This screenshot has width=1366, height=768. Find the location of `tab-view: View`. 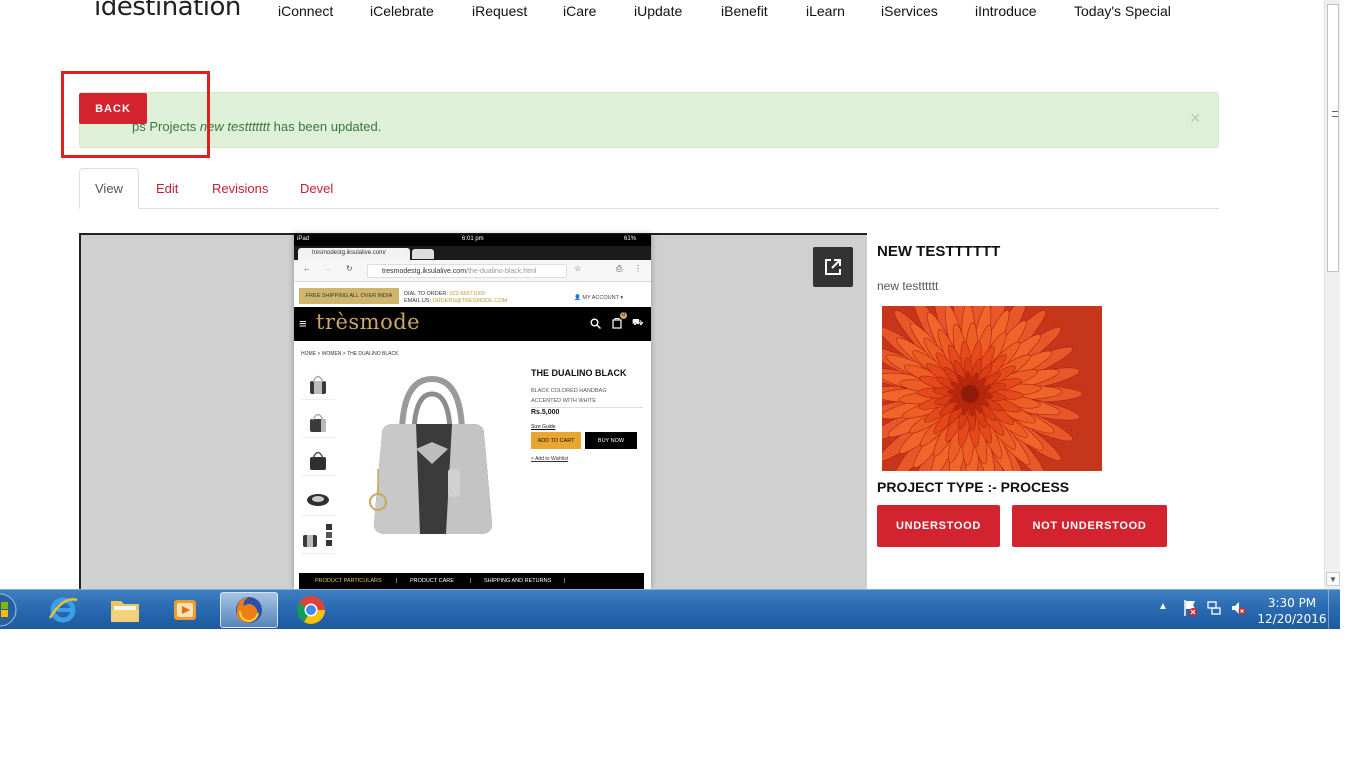

tab-view: View is located at coordinates (109, 188).